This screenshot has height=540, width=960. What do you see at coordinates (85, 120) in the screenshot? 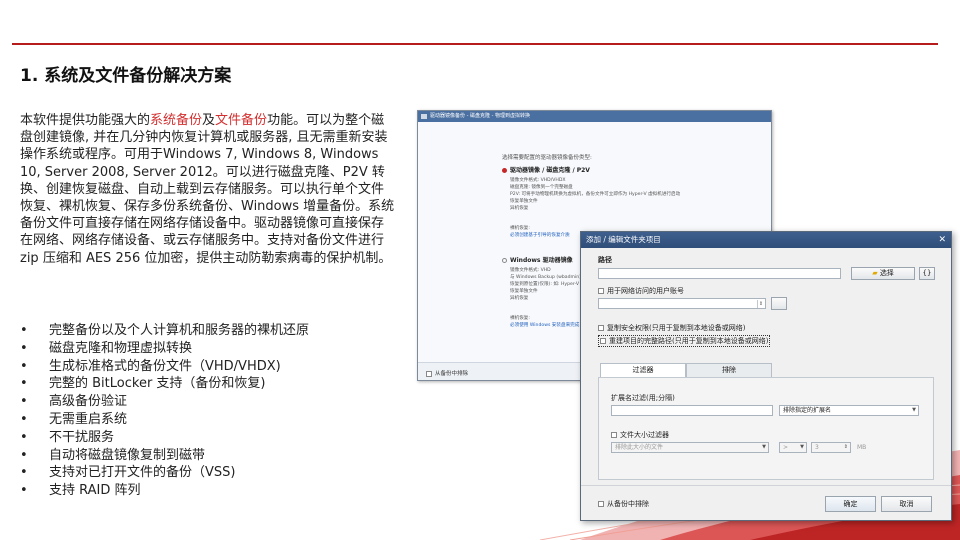
I see `intro-text-1: 本软件提供功能强大的` at bounding box center [85, 120].